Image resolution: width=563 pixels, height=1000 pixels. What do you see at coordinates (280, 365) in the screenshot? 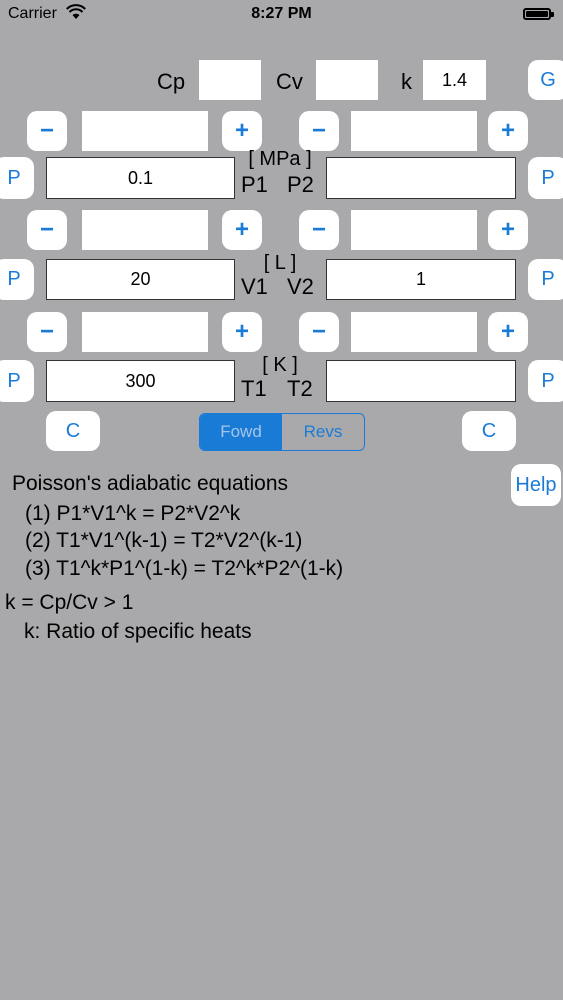
I see `temperature-unit-label: [ K ]` at bounding box center [280, 365].